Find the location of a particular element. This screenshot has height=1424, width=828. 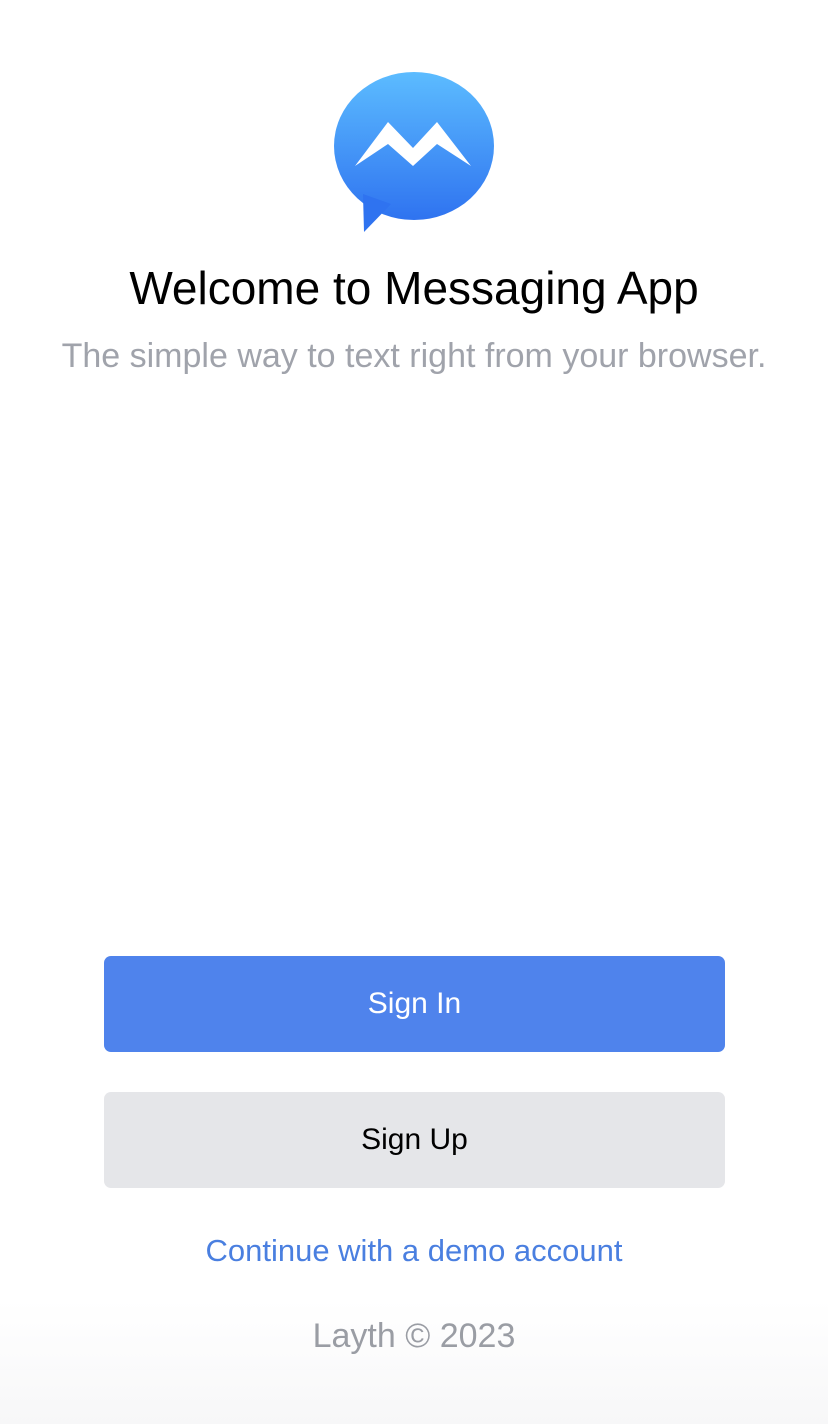

demo-account-link: Continue with a demo account is located at coordinates (414, 1251).